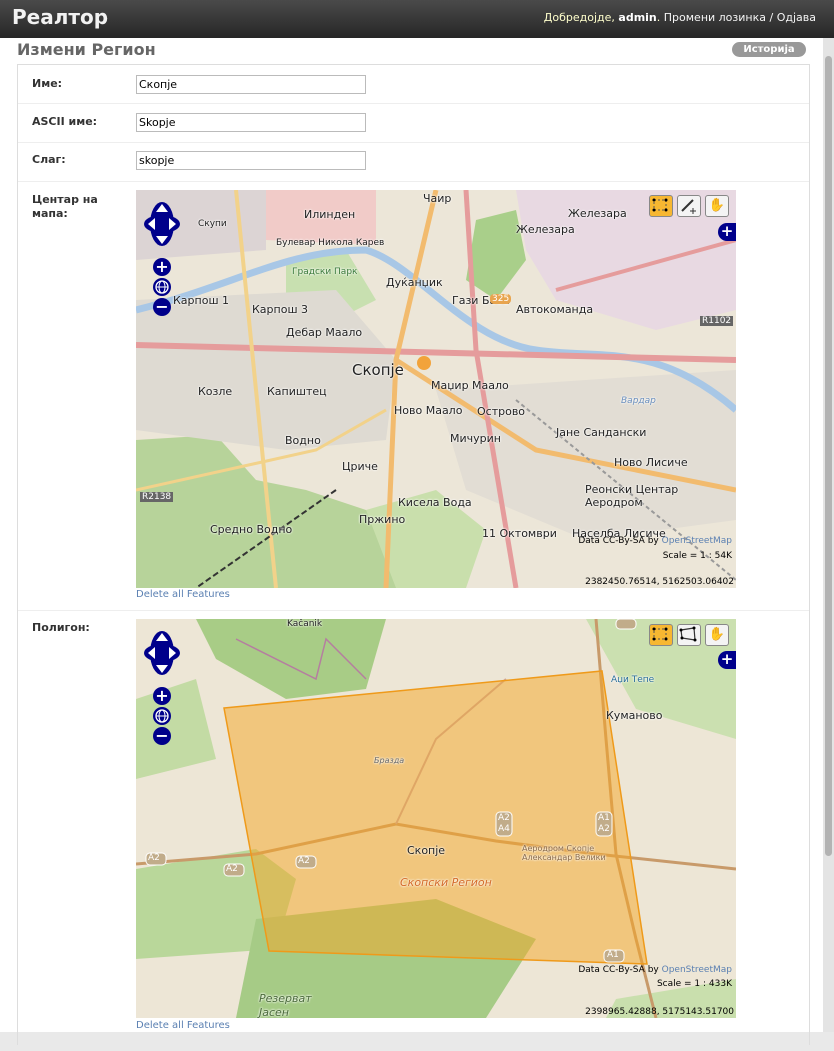 This screenshot has width=834, height=1051. I want to click on map-label: Реонски Центар Аеродром, so click(632, 496).